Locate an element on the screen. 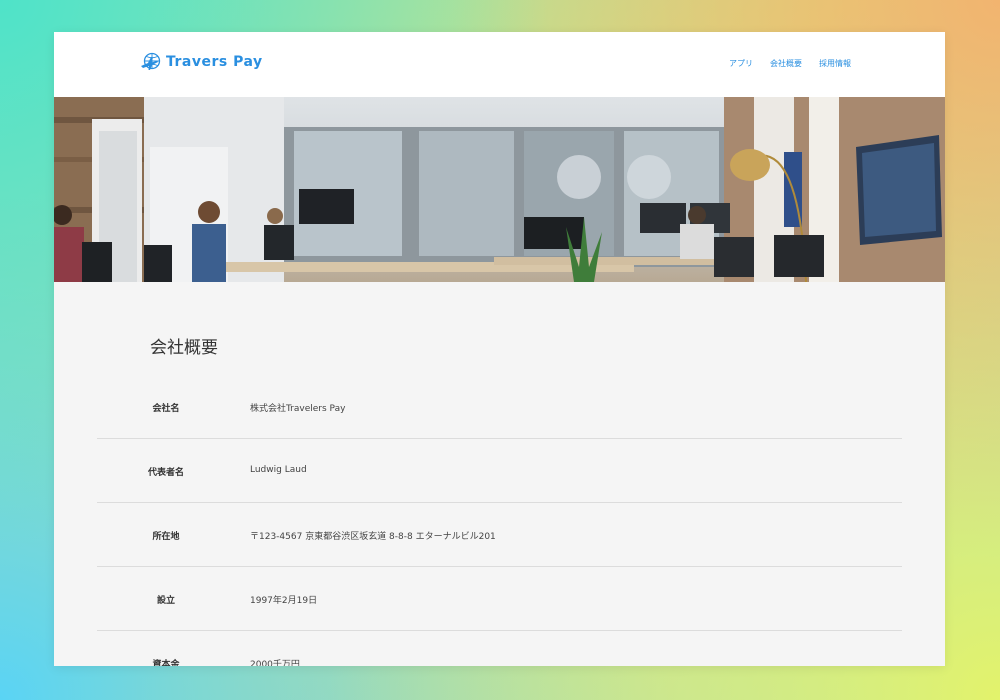  row-label: 代表者名 is located at coordinates (165, 473).